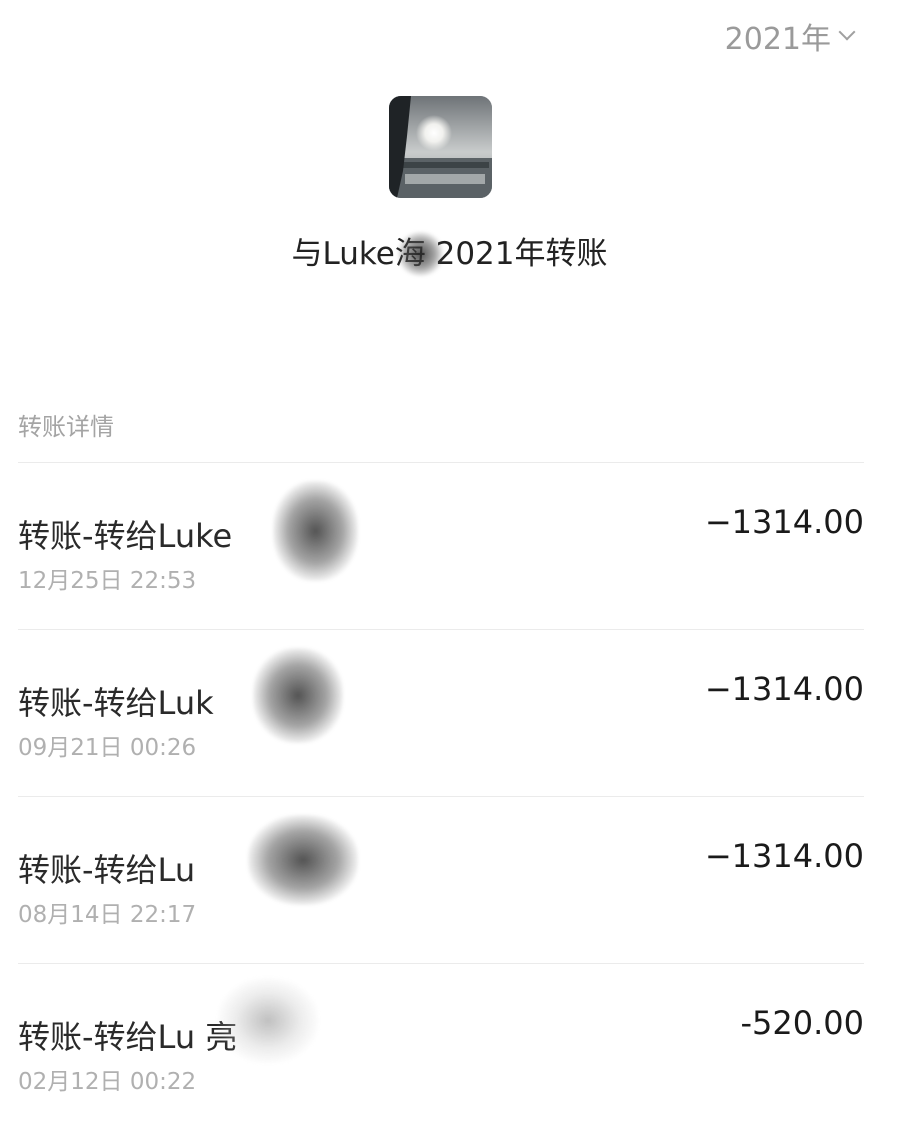 The width and height of the screenshot is (899, 1130). I want to click on page-title: 与Luke海 2021年转账, so click(449, 254).